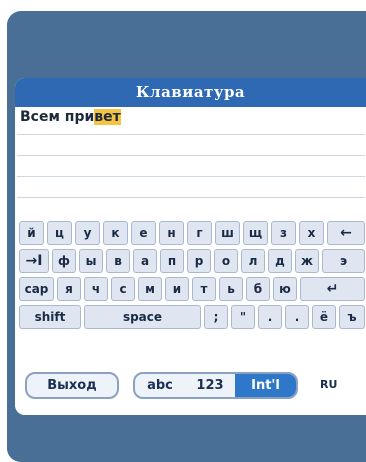 The width and height of the screenshot is (366, 462). What do you see at coordinates (346, 233) in the screenshot?
I see `backspace-key: ←` at bounding box center [346, 233].